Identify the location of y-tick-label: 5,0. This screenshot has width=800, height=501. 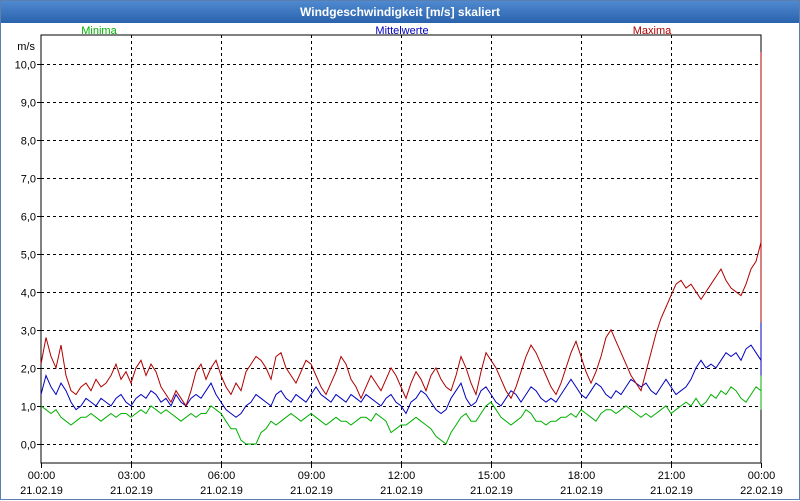
(28, 256).